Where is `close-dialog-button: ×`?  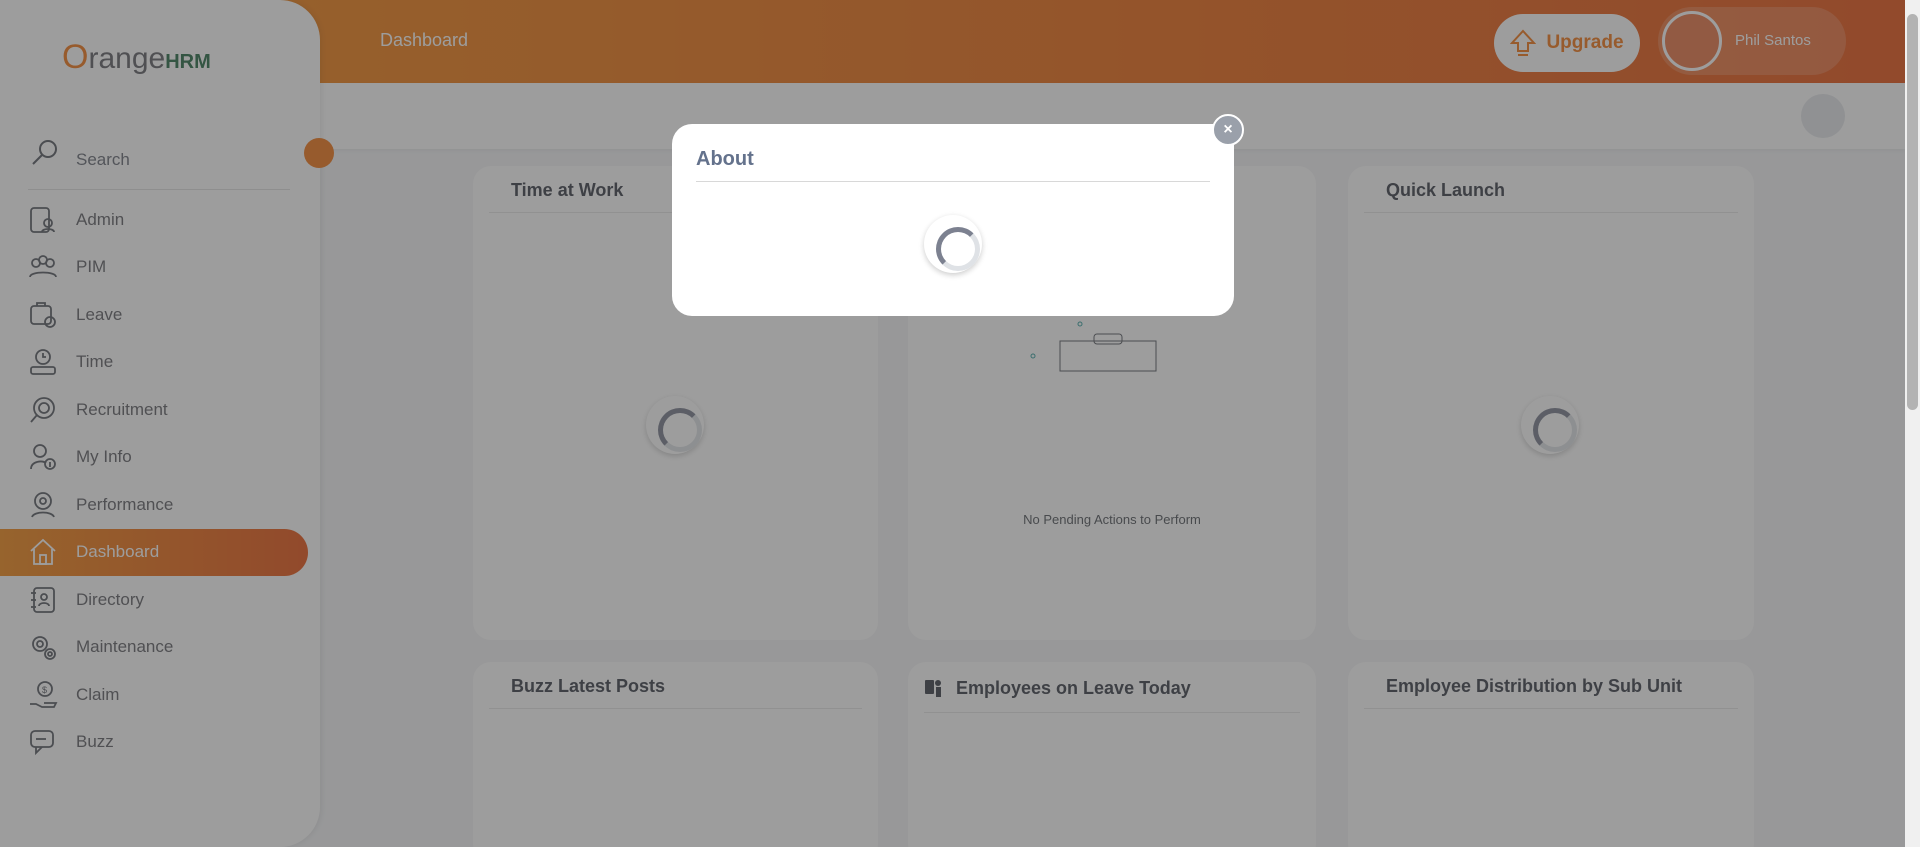 close-dialog-button: × is located at coordinates (1228, 130).